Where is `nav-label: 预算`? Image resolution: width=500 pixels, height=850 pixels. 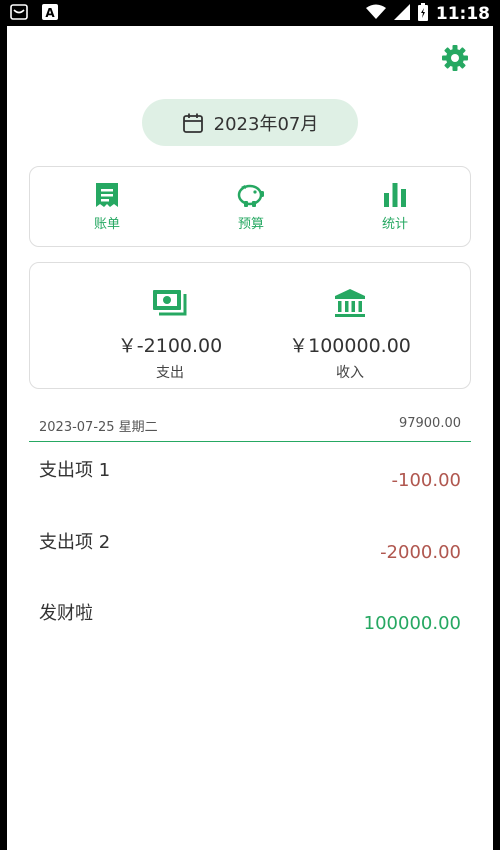
nav-label: 预算 is located at coordinates (250, 224).